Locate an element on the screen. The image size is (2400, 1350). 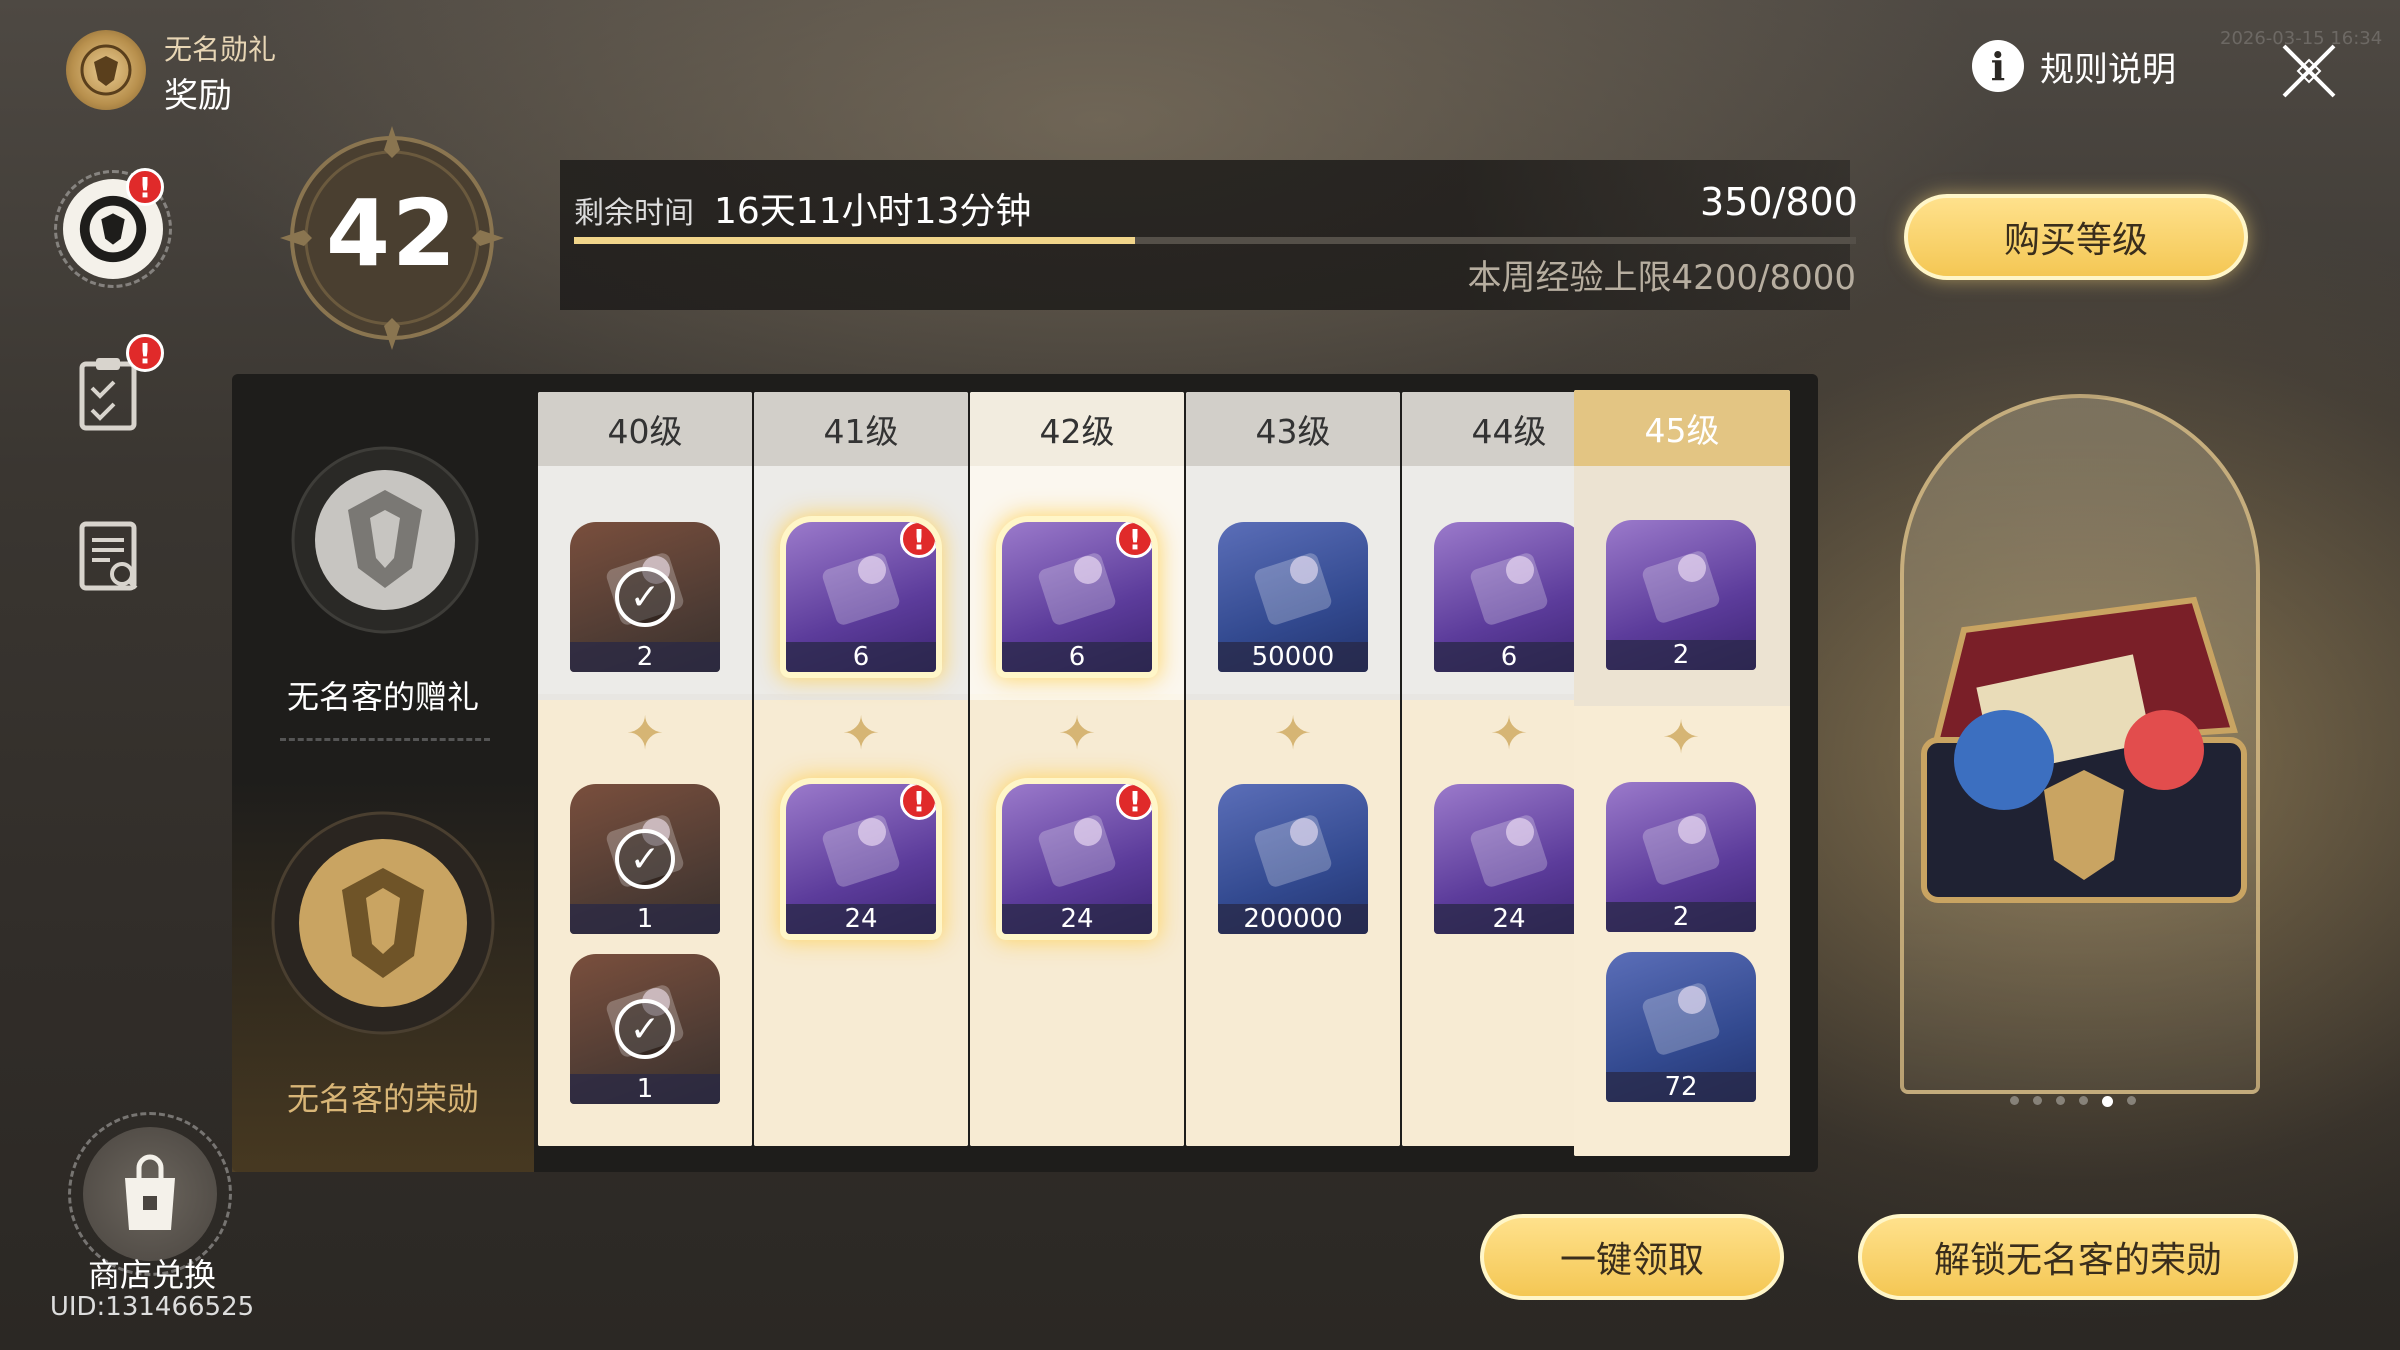
rules-button: i 规则说明 is located at coordinates (2074, 66).